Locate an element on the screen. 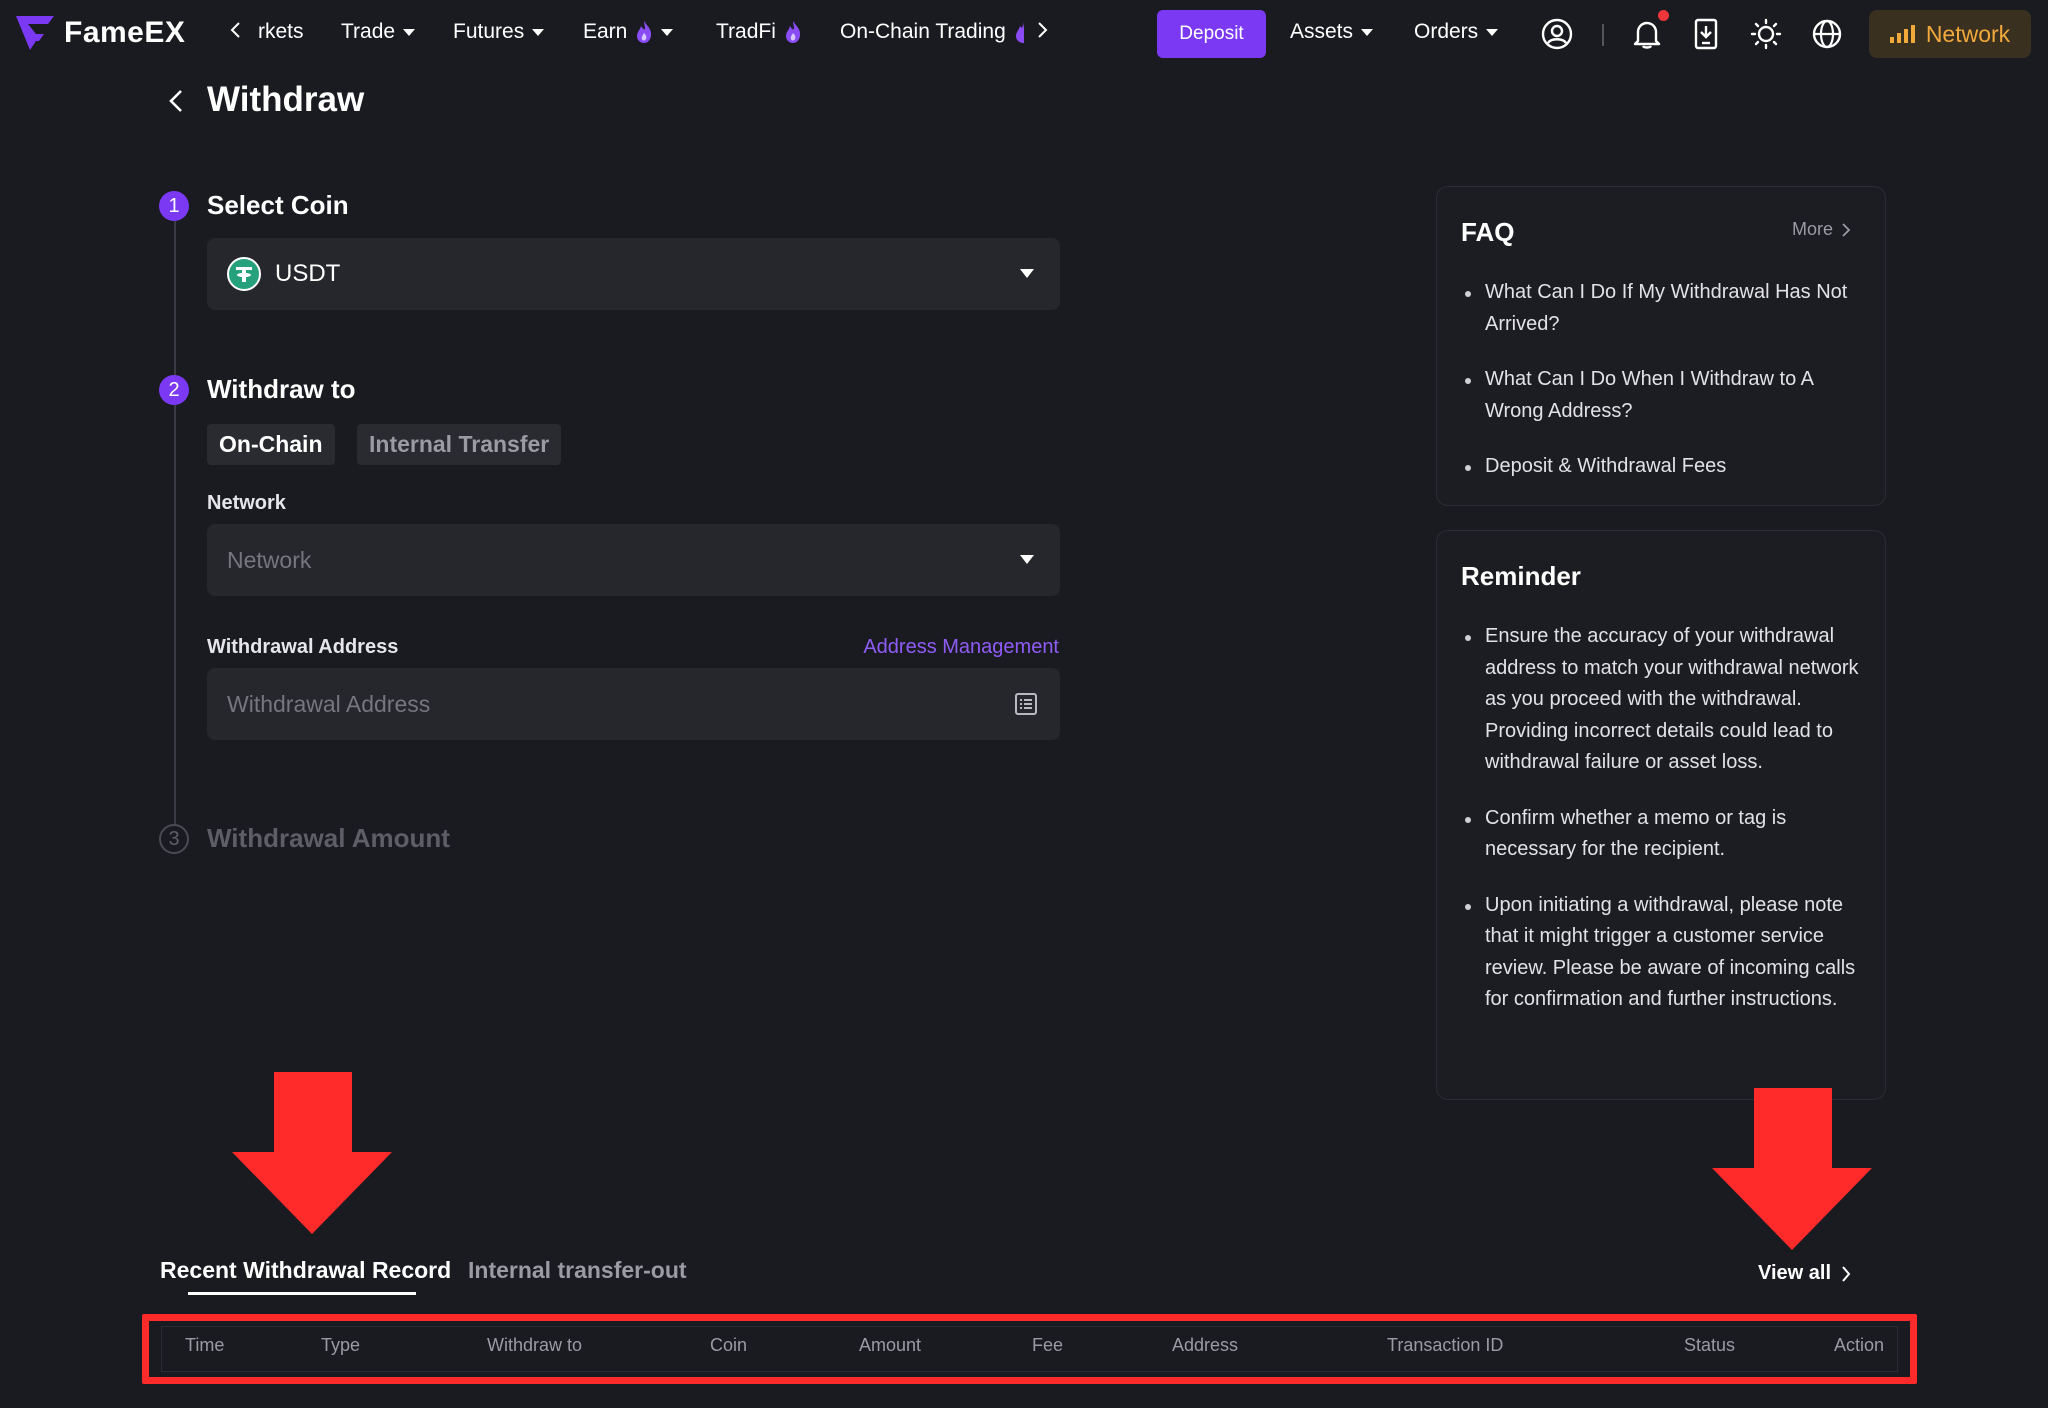  chevron-left-icon is located at coordinates (235, 30).